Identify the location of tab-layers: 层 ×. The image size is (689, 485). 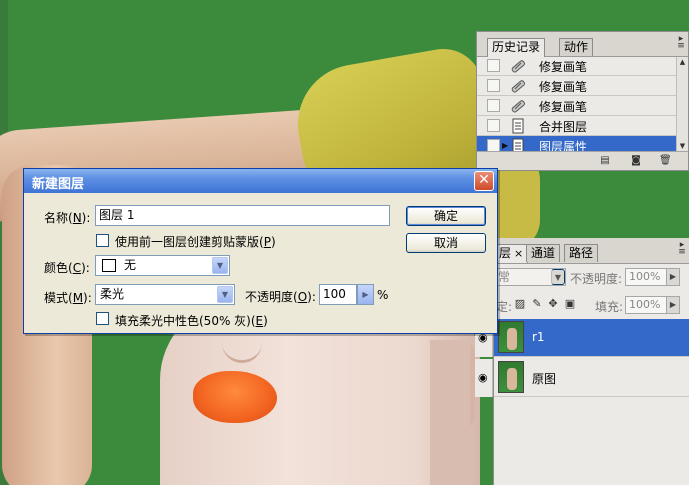
(511, 253).